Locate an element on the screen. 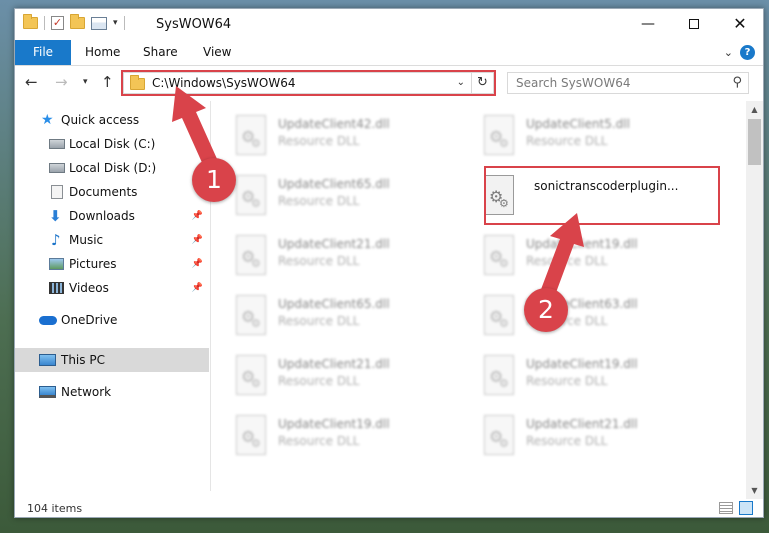  ribbon: File Home Share View ⌄ ? is located at coordinates (389, 53).